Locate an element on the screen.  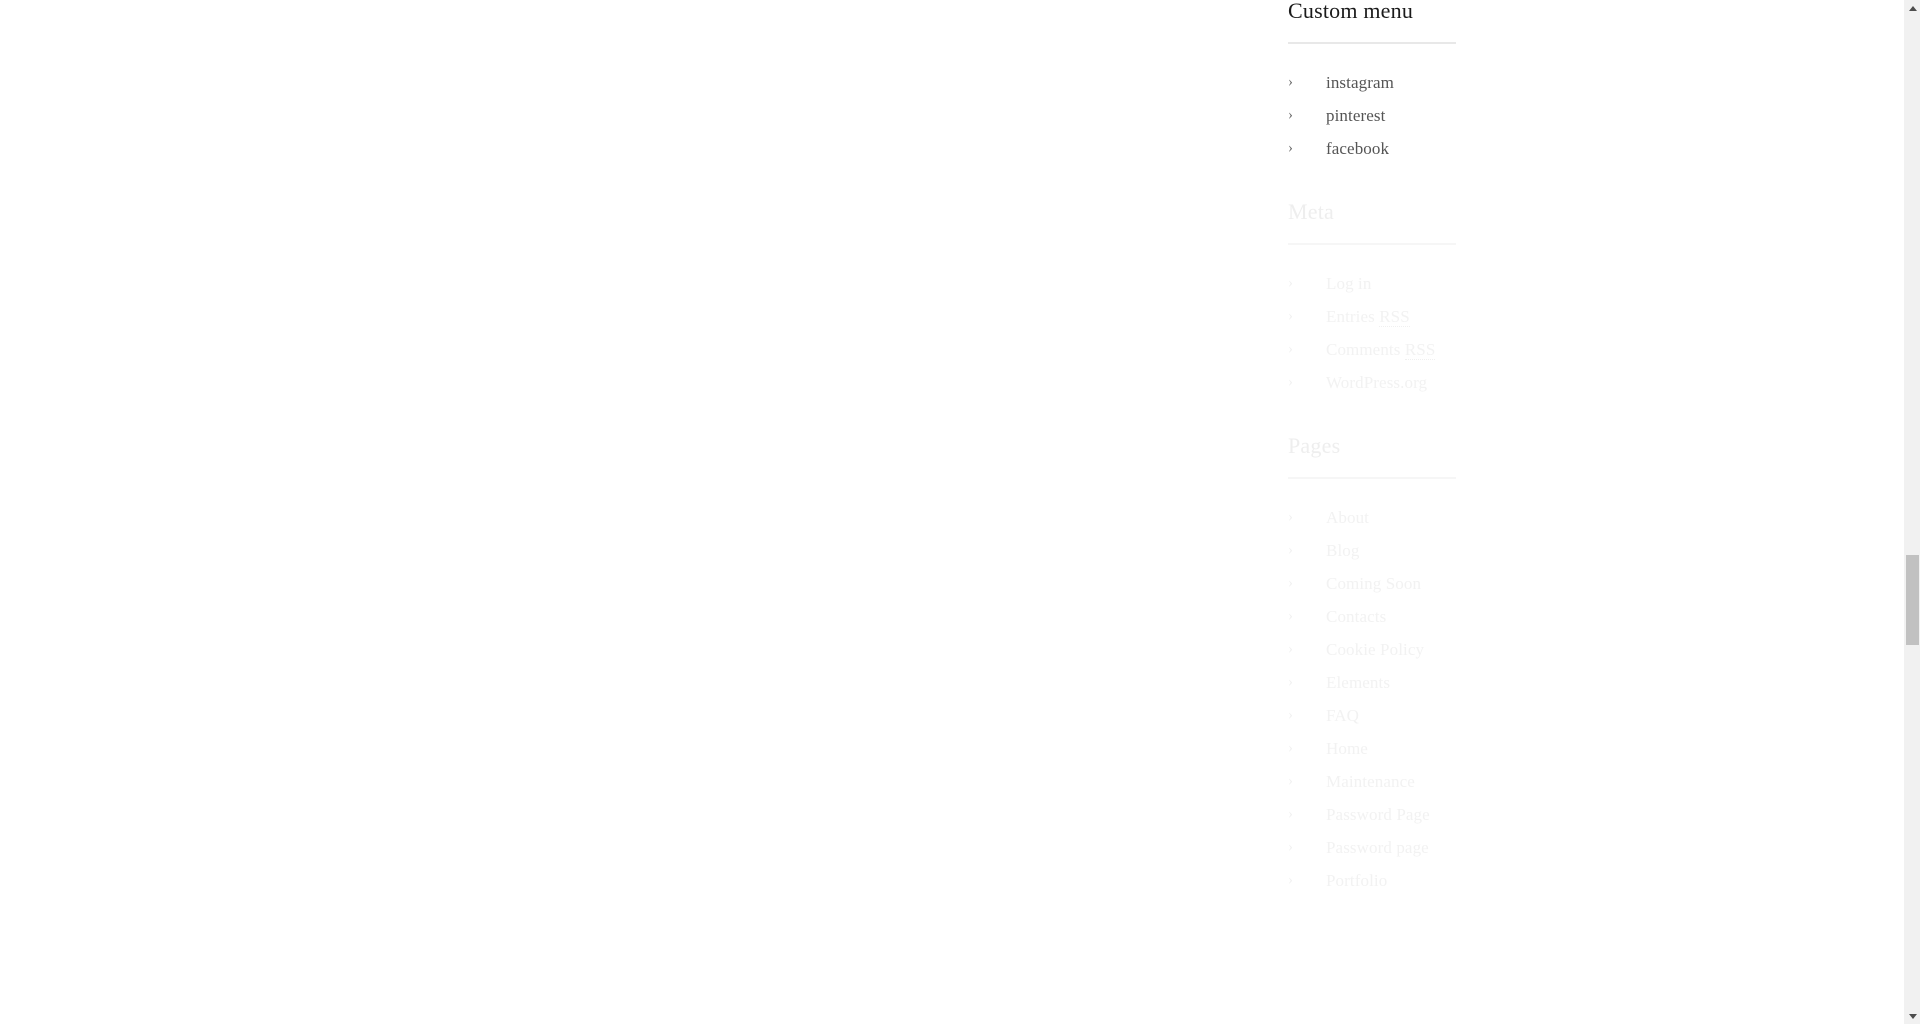
scroll-down-arrow-icon is located at coordinates (1912, 1016).